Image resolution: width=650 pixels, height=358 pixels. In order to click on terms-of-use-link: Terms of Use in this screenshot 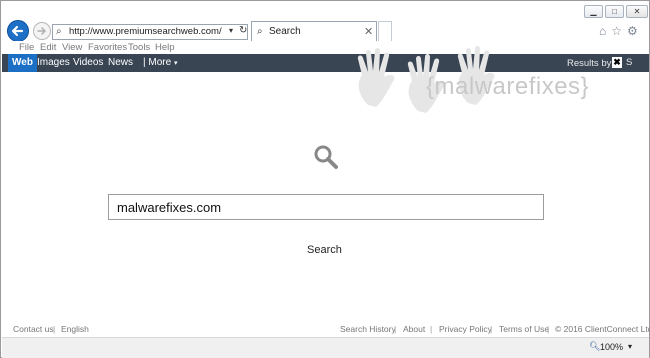, I will do `click(524, 329)`.